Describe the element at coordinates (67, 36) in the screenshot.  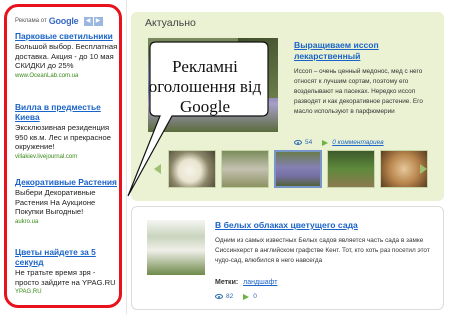
I see `ad-title-link: Парковые светильники` at that location.